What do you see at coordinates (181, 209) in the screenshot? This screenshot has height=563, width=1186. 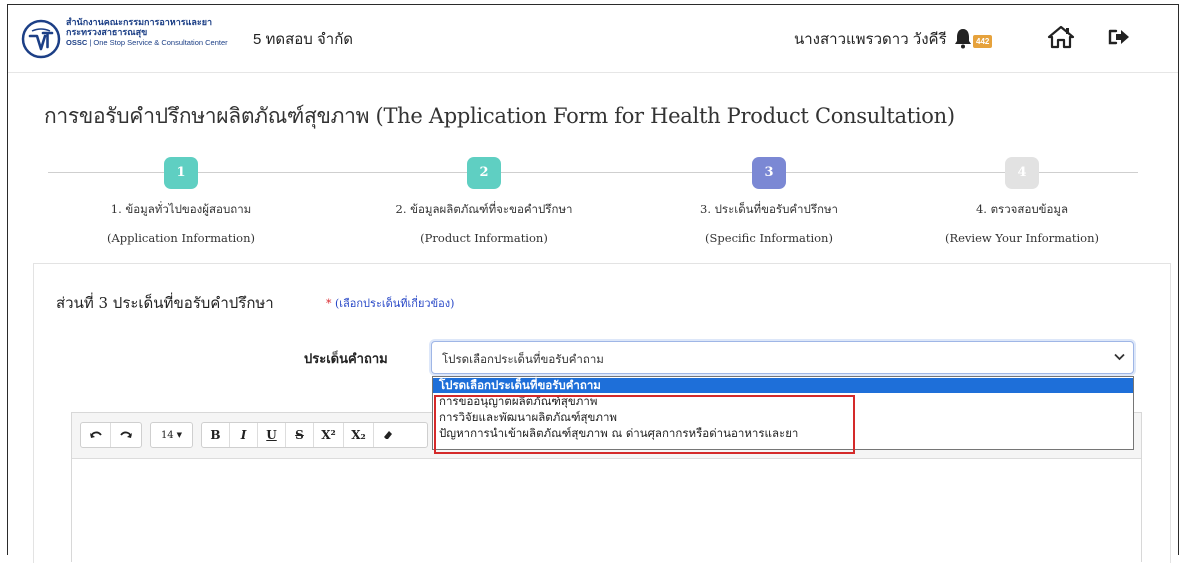 I see `step-1-label: 1. ข้อมูลทั่วไปของผู้สอบถาม` at bounding box center [181, 209].